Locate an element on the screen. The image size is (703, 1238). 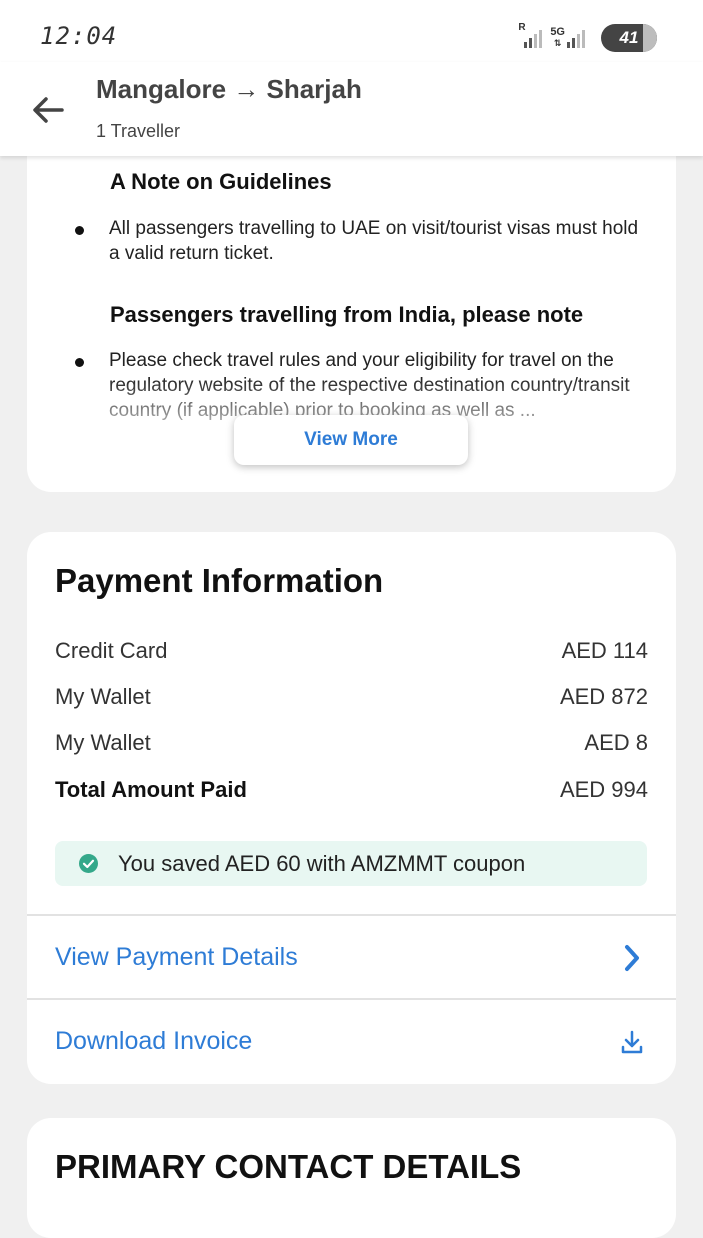
total-label: Total Amount Paid is located at coordinates (151, 789).